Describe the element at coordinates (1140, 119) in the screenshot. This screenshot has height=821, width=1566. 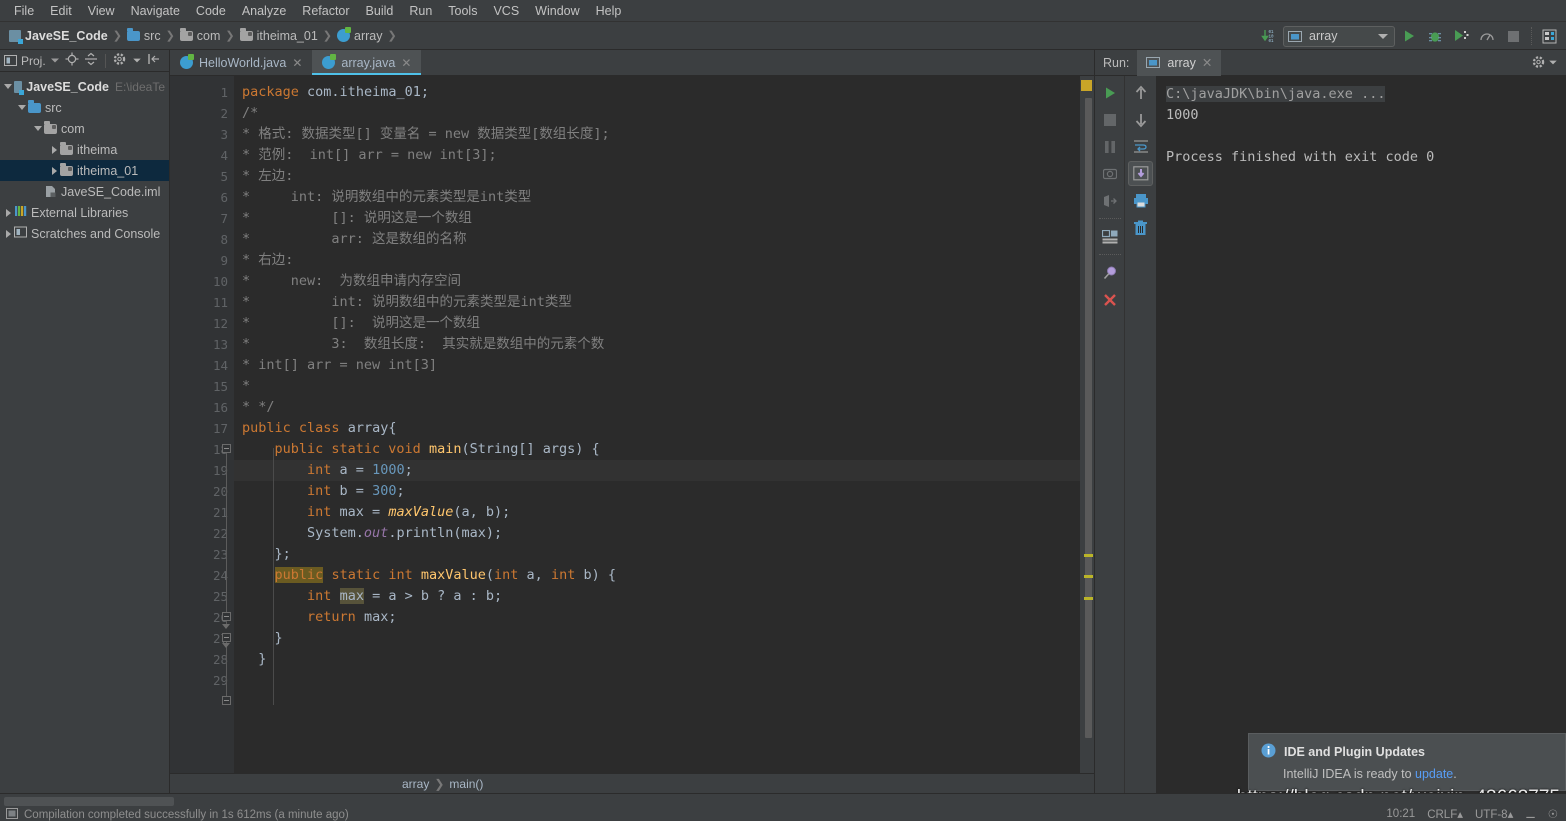
I see `scroll-down-icon` at that location.